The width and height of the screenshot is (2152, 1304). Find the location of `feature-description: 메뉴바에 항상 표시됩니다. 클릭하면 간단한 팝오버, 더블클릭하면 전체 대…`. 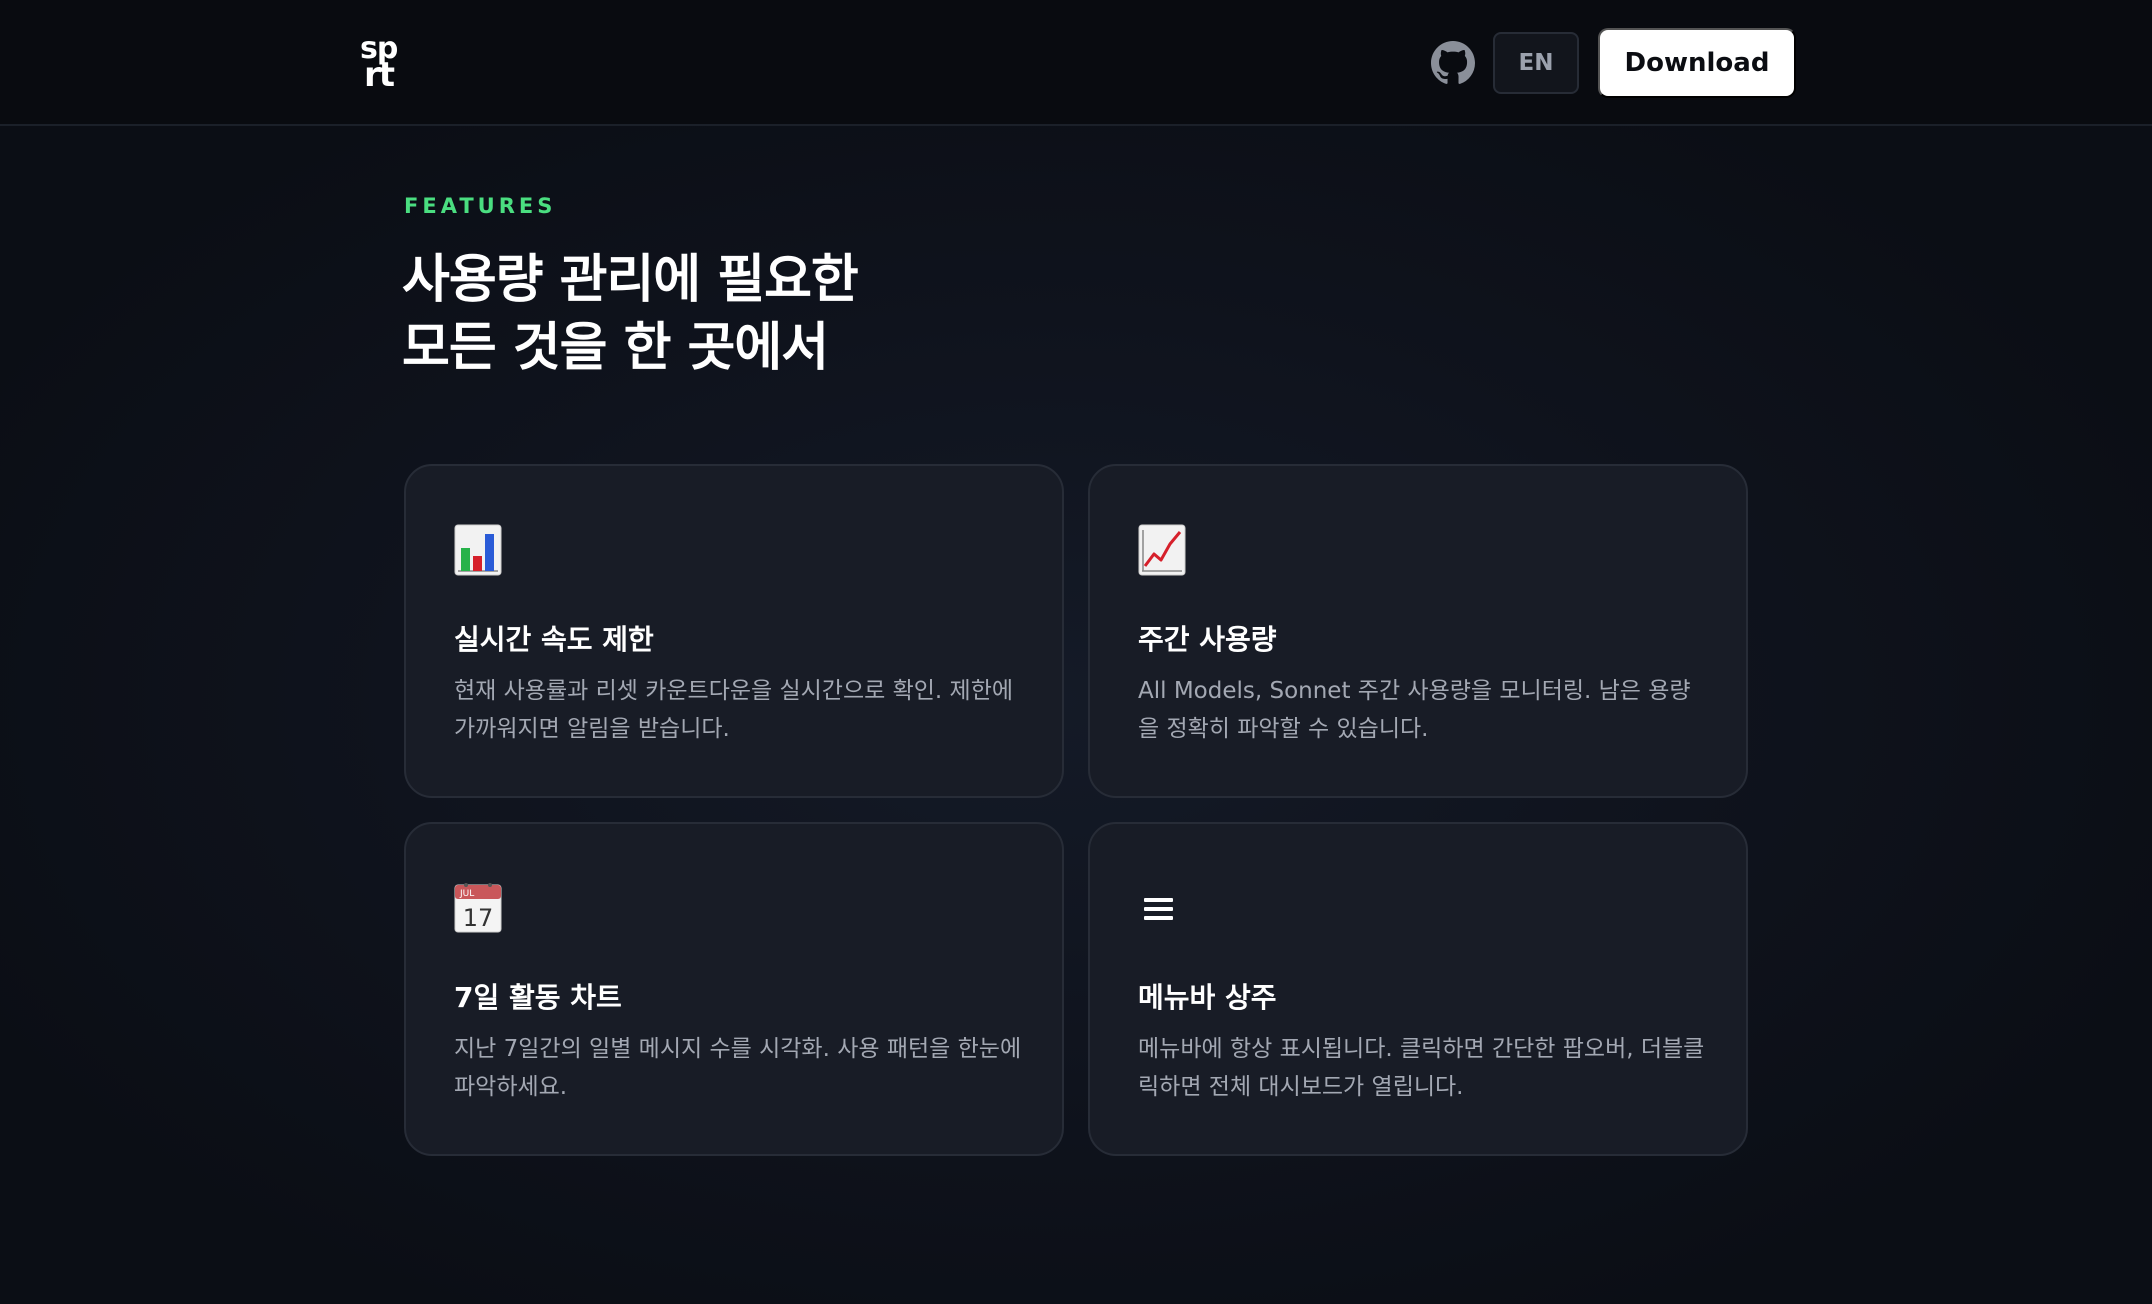

feature-description: 메뉴바에 항상 표시됩니다. 클릭하면 간단한 팝오버, 더블클릭하면 전체 대… is located at coordinates (1421, 1068).